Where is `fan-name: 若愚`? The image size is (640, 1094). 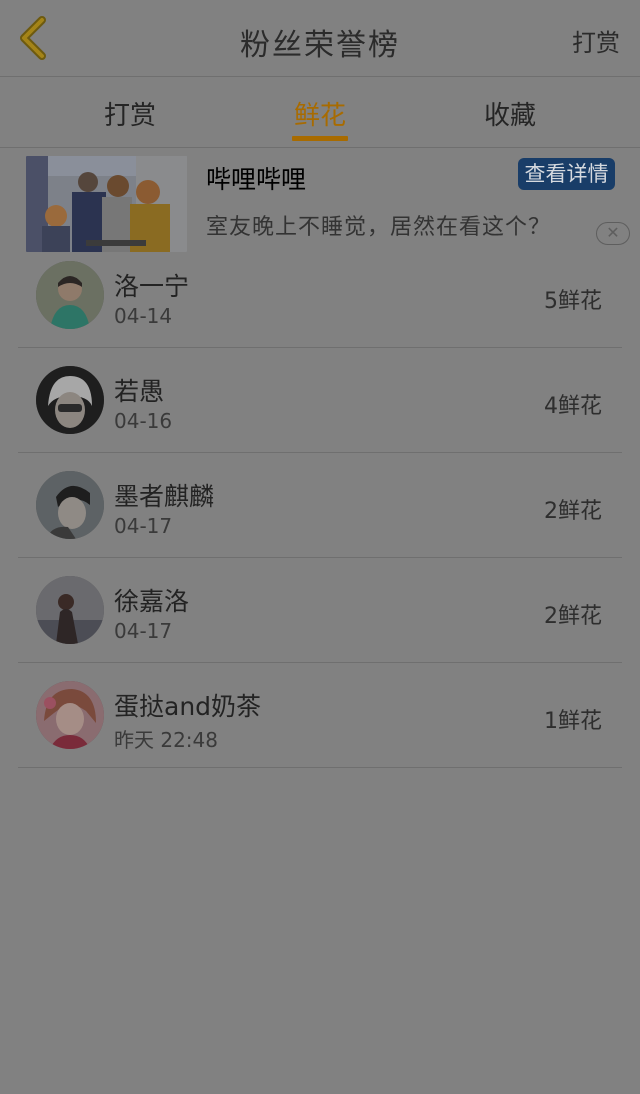
fan-name: 若愚 is located at coordinates (139, 391).